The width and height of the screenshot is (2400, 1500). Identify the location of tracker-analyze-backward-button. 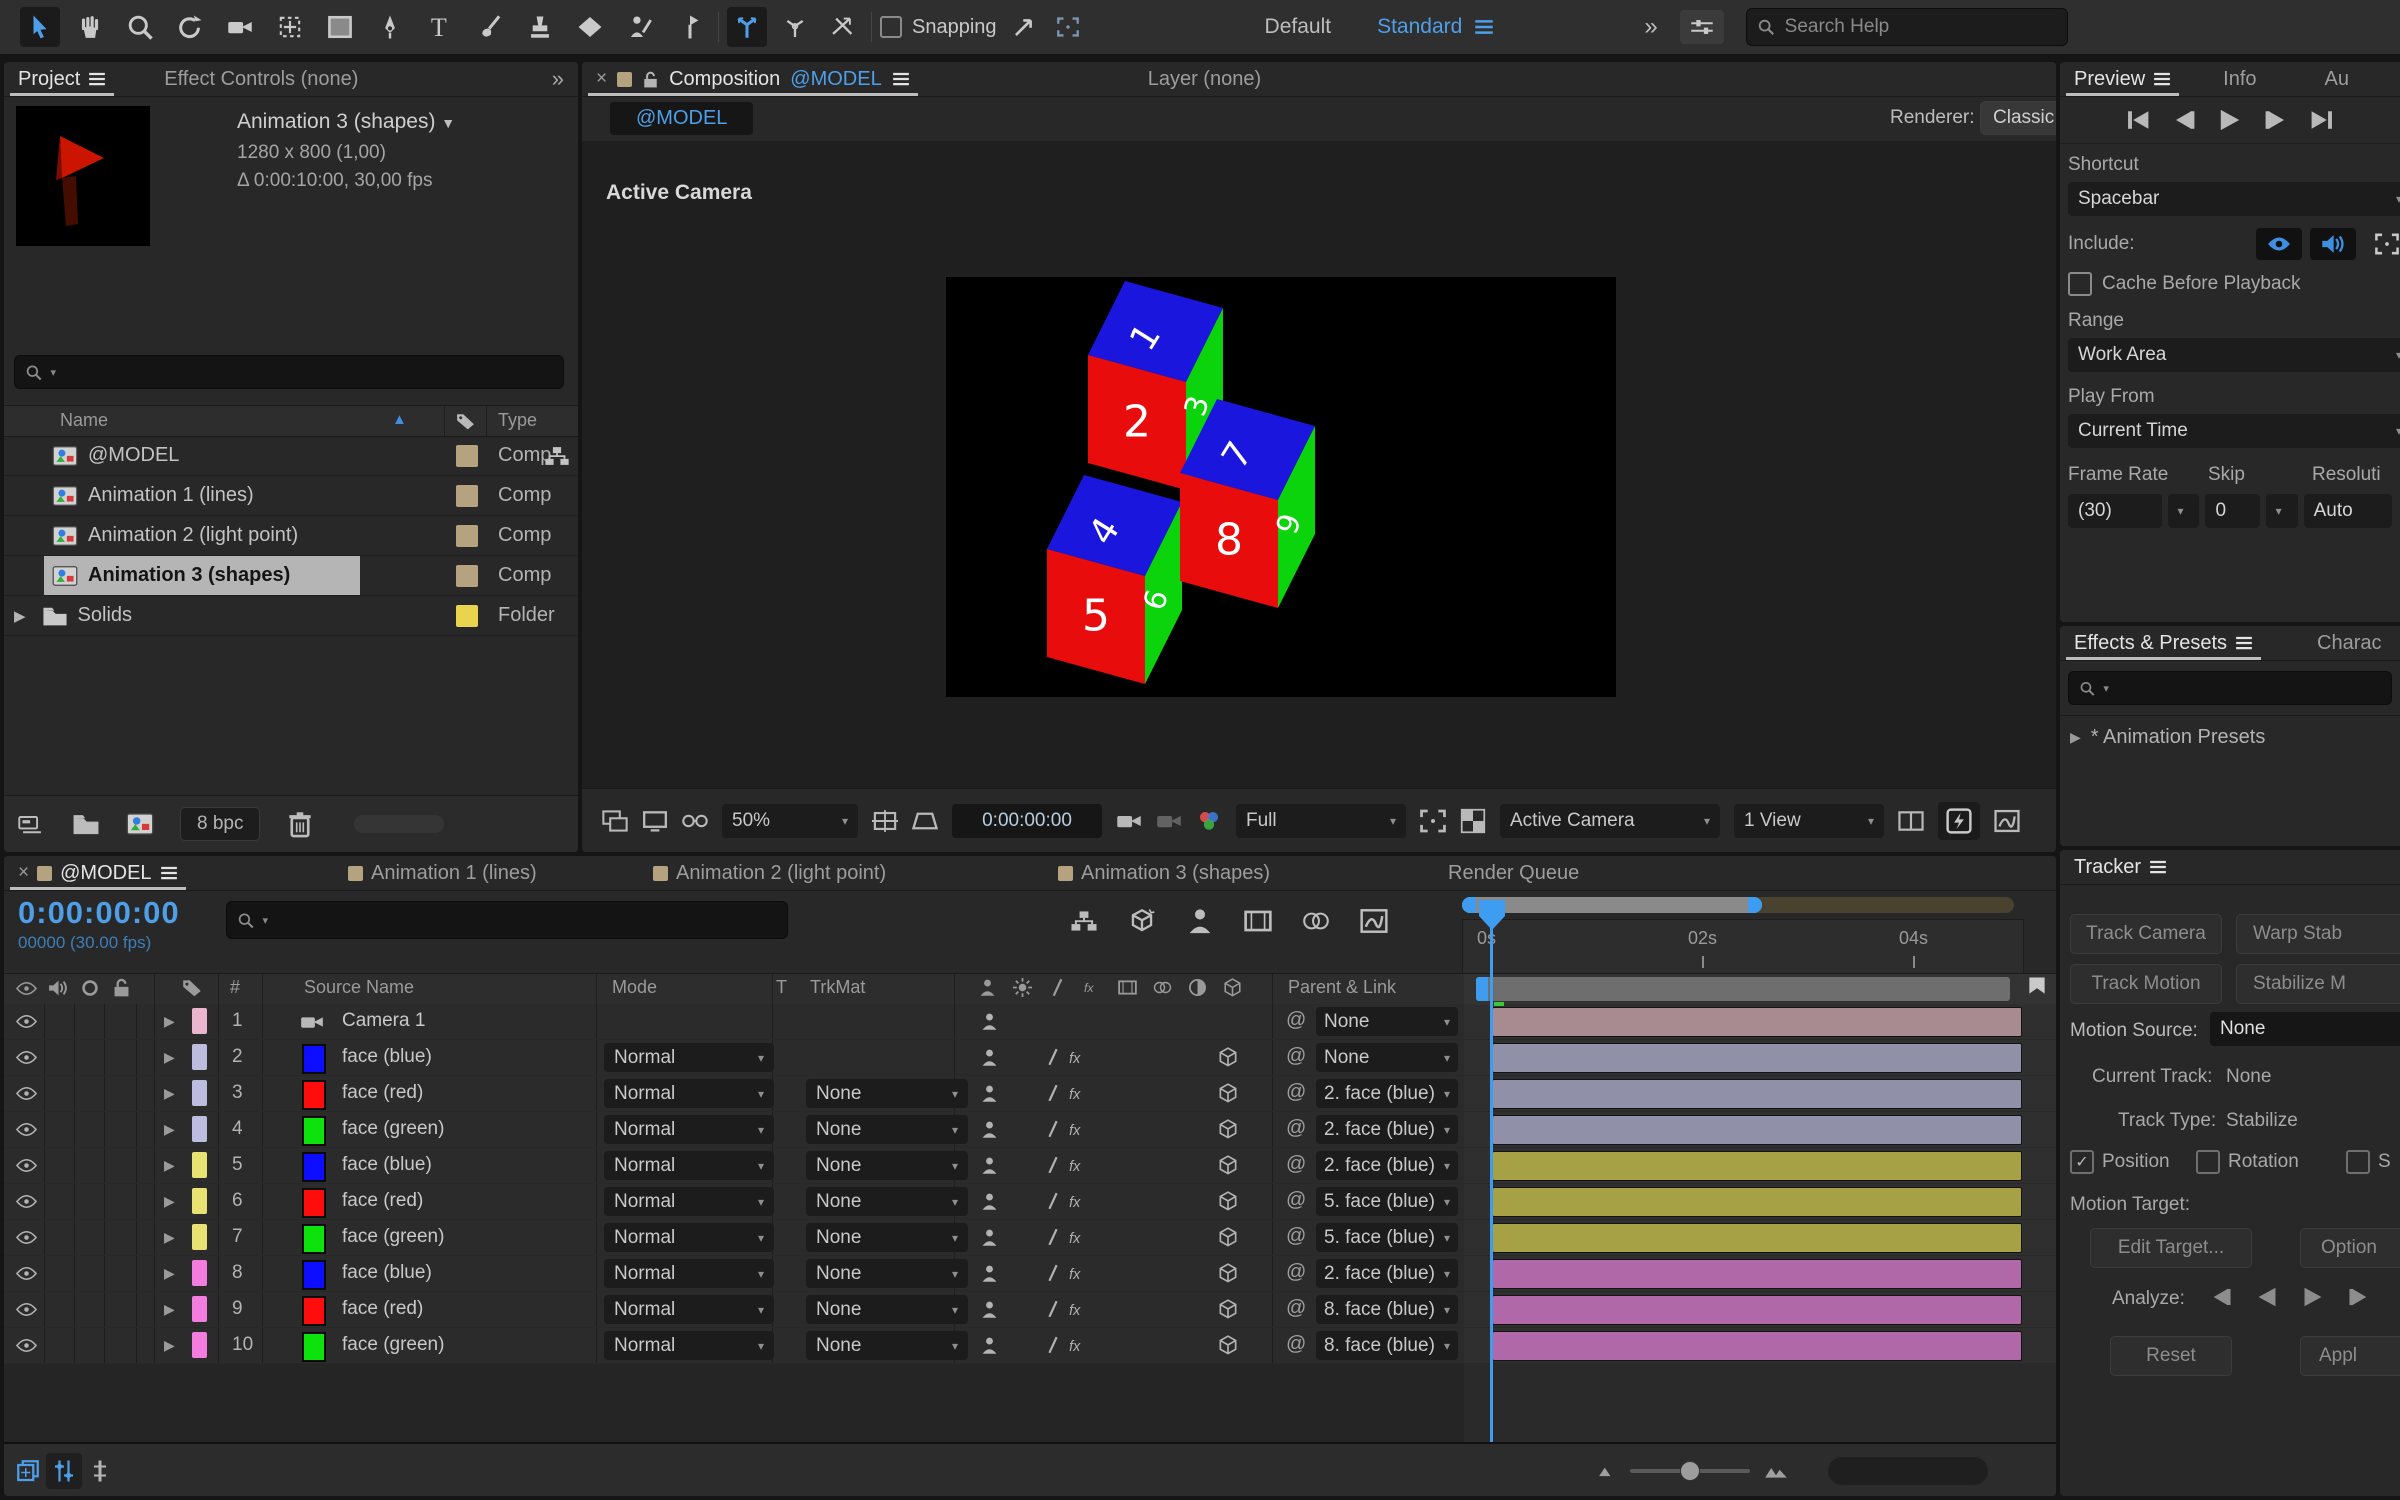
(2267, 1297).